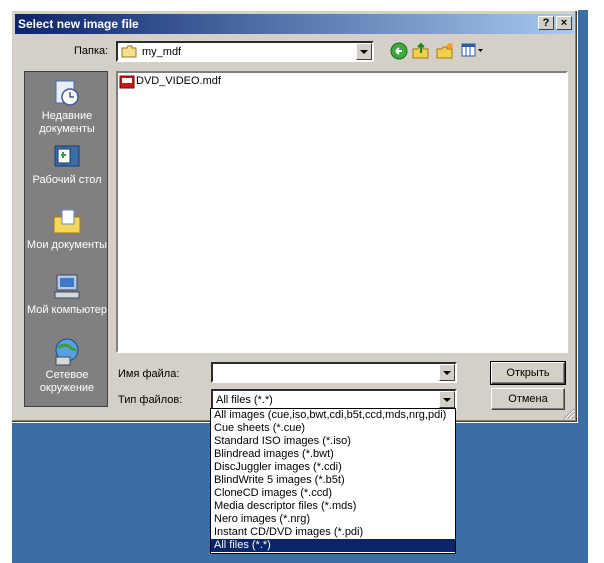 The width and height of the screenshot is (604, 563). I want to click on place-label: Недавние документы, so click(67, 122).